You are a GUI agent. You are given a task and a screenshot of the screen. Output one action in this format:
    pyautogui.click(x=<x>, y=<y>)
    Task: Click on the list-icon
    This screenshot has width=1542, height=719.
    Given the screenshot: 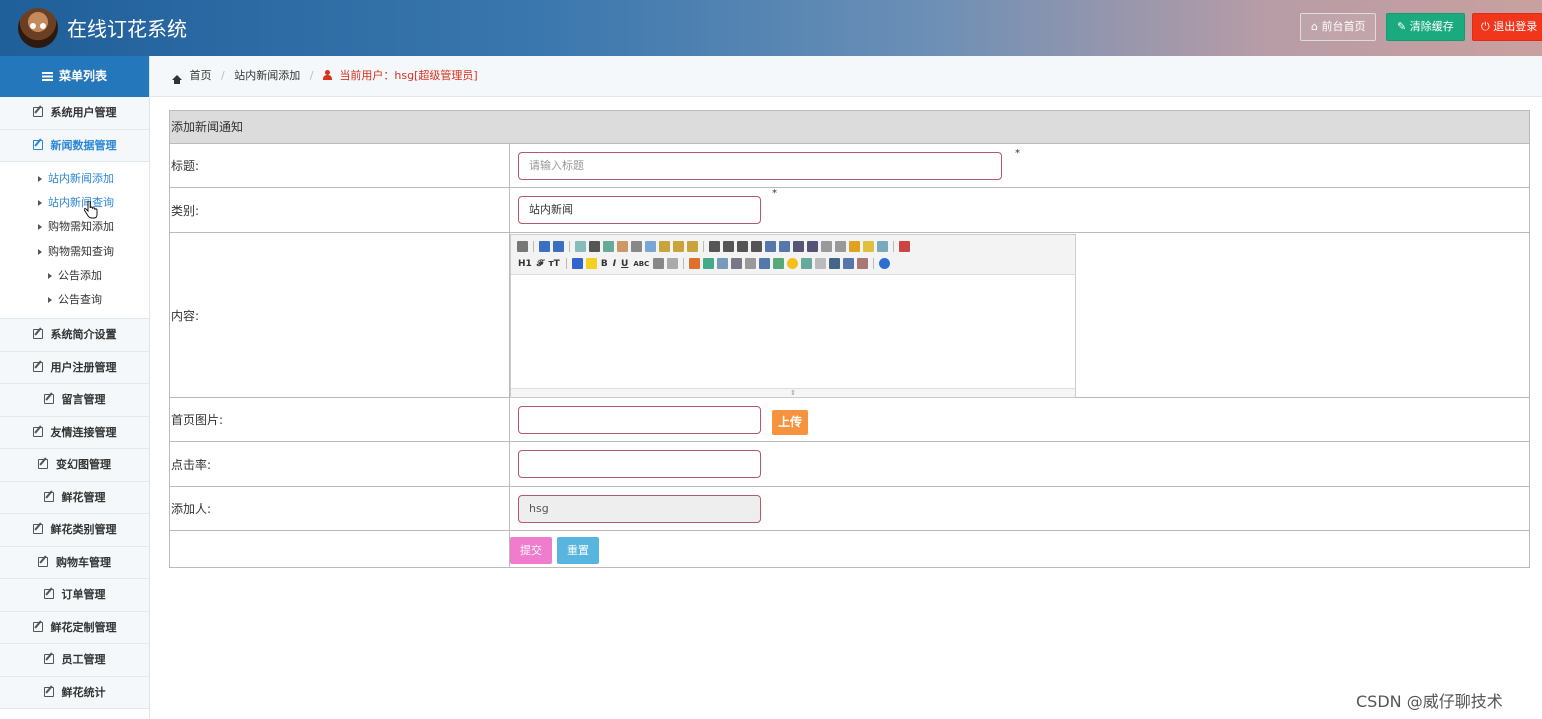 What is the action you would take?
    pyautogui.click(x=47, y=76)
    